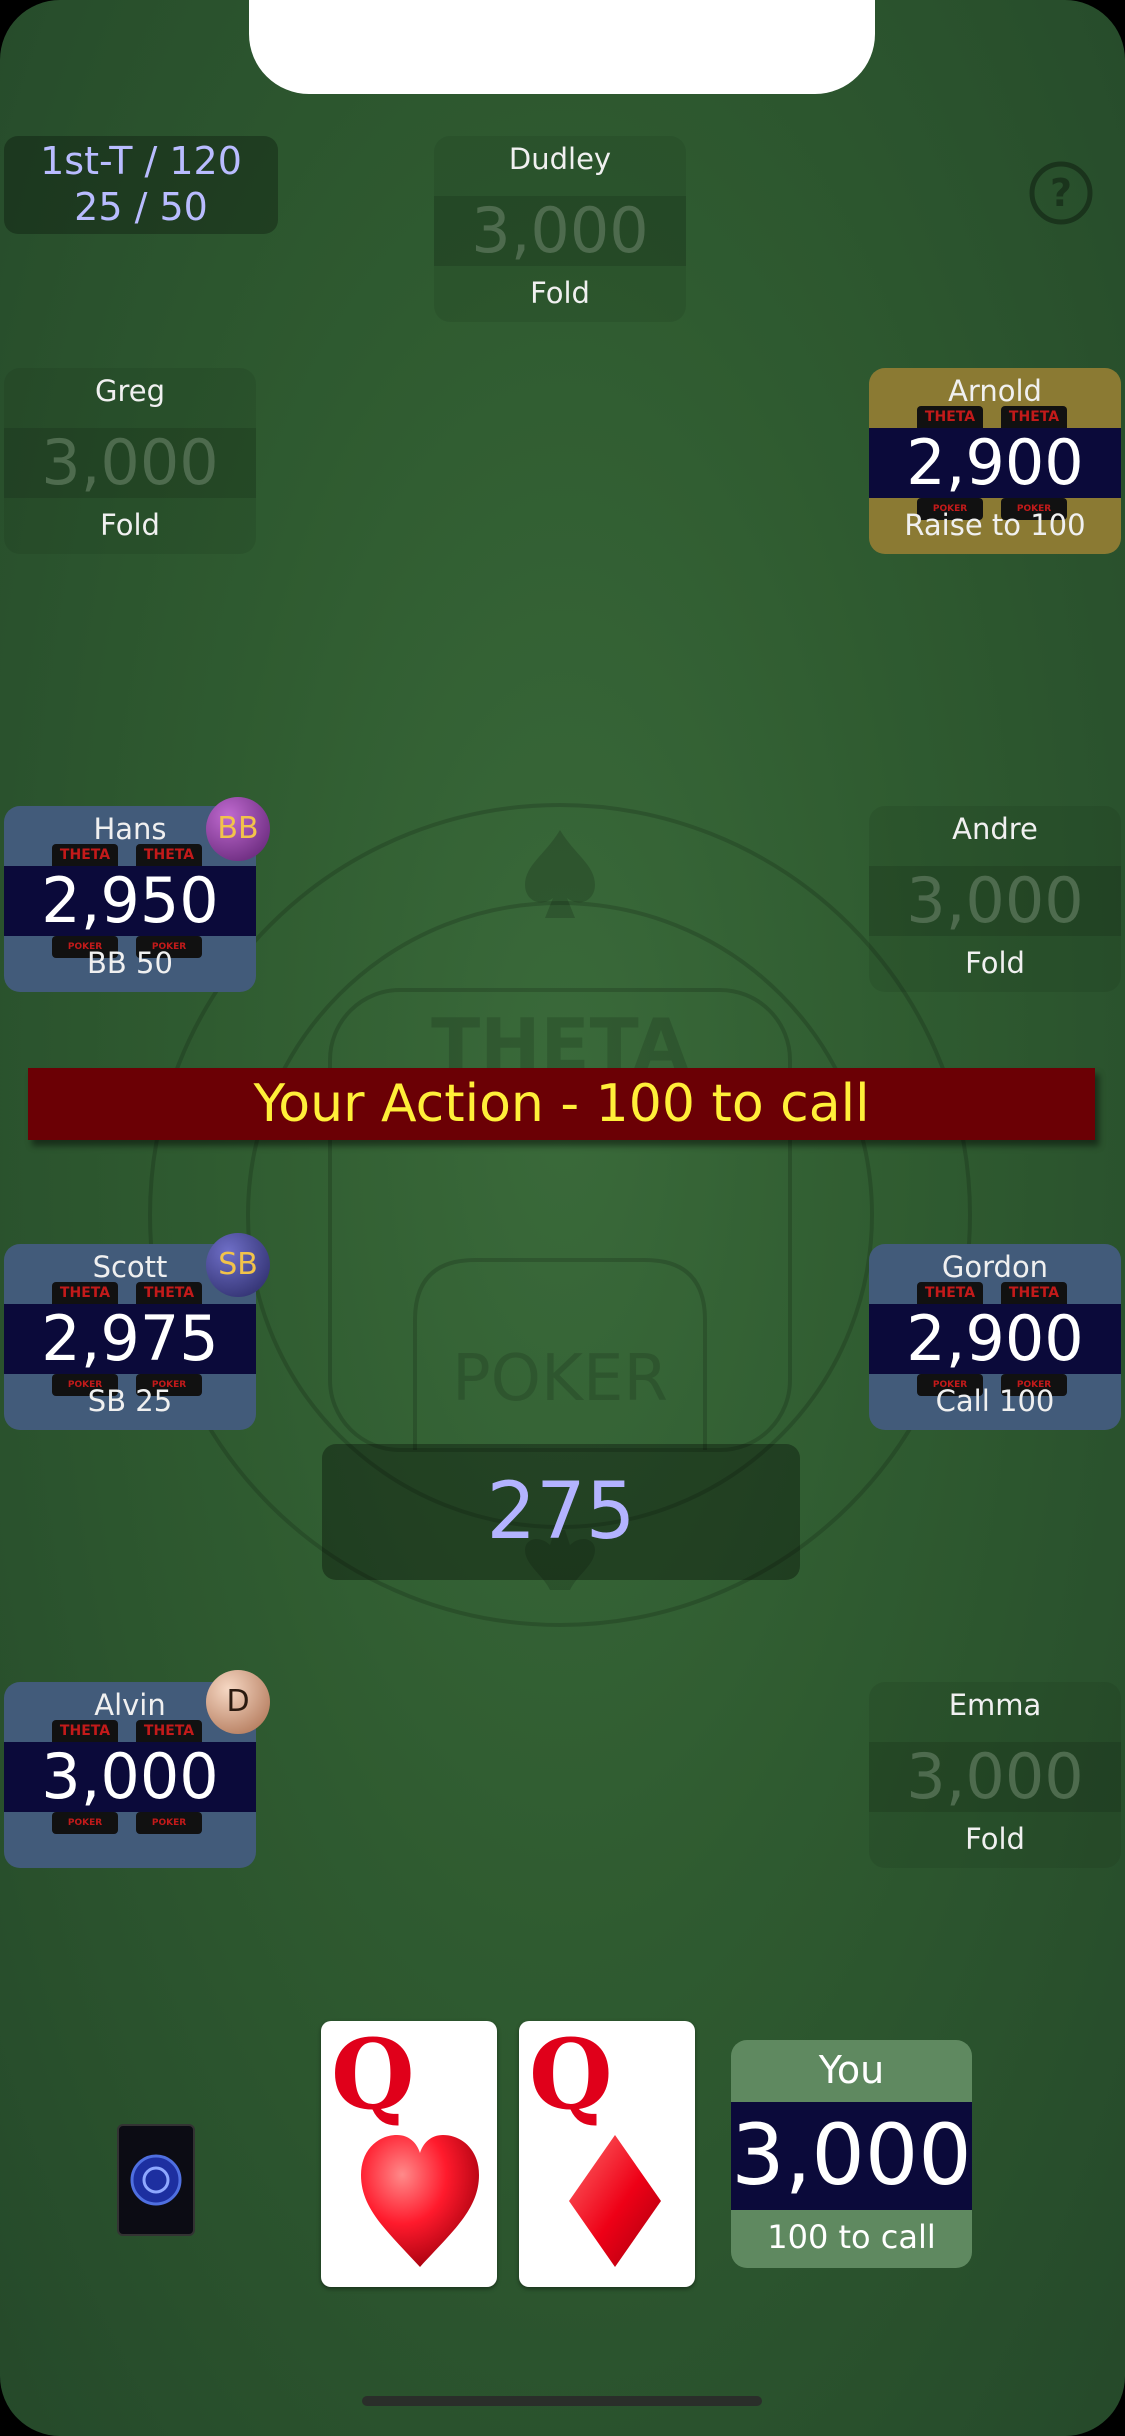  I want to click on seat-you: You 3,000 100 to call, so click(851, 2154).